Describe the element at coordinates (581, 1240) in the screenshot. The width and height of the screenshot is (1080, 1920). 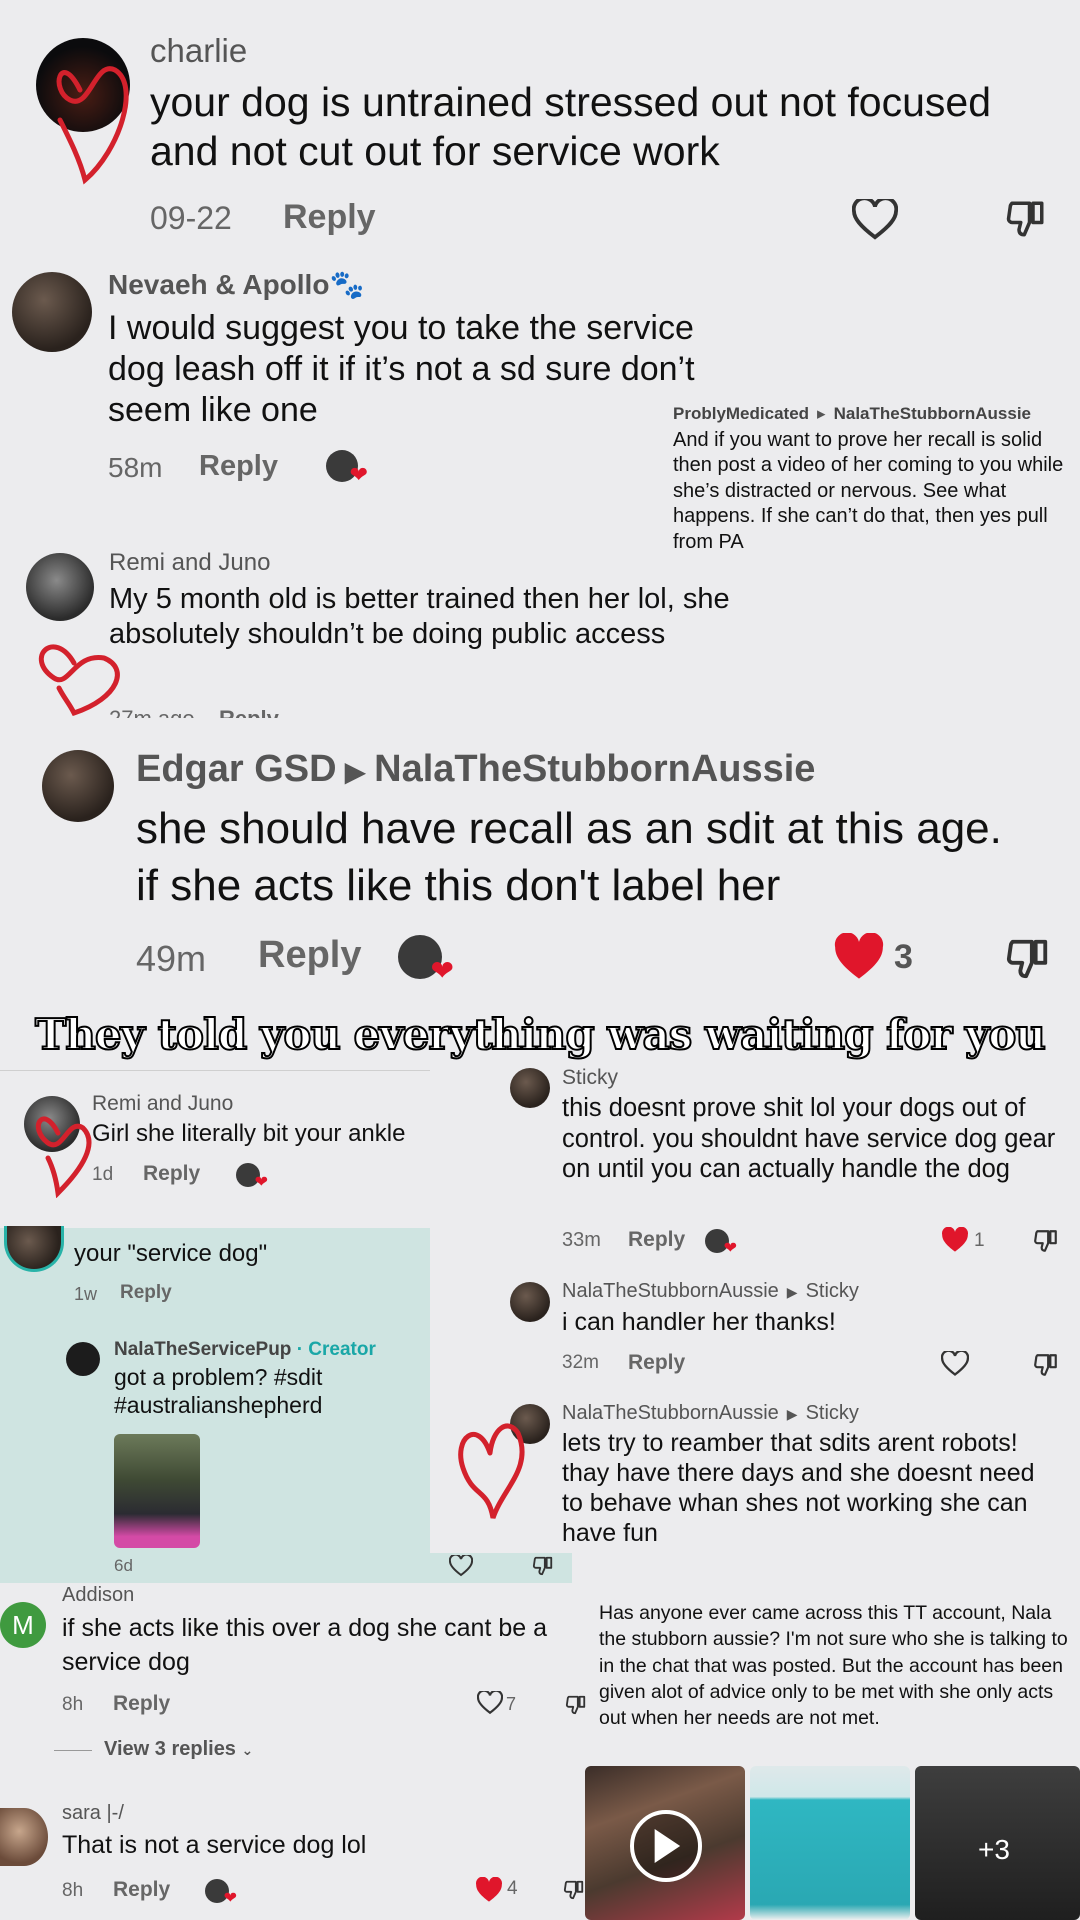
I see `comment-date: 33m` at that location.